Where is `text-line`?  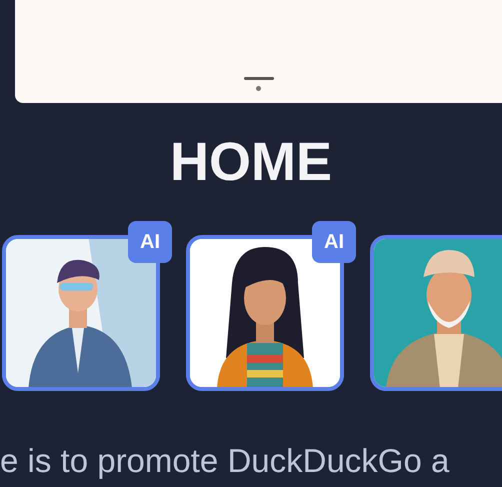 text-line is located at coordinates (259, 78).